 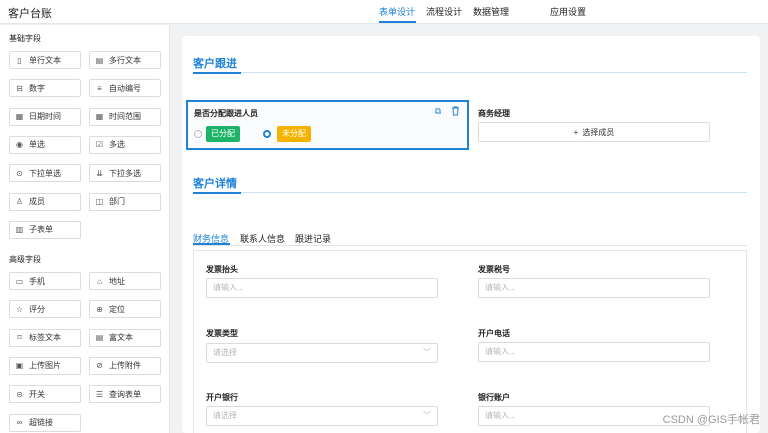 I want to click on palette-item-label: 日期时间, so click(x=45, y=117).